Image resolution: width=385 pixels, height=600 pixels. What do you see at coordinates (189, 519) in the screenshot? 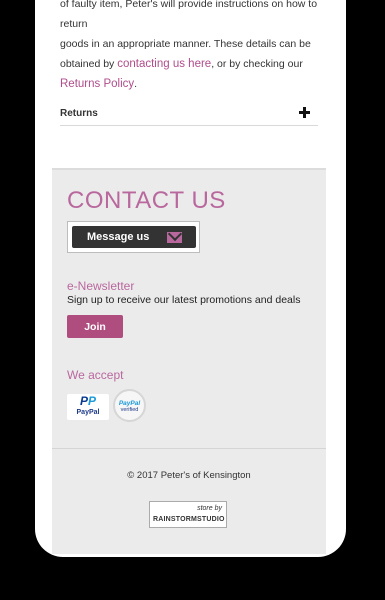
I see `rainstorm-studio-name: RAINSTORMSTUDIO` at bounding box center [189, 519].